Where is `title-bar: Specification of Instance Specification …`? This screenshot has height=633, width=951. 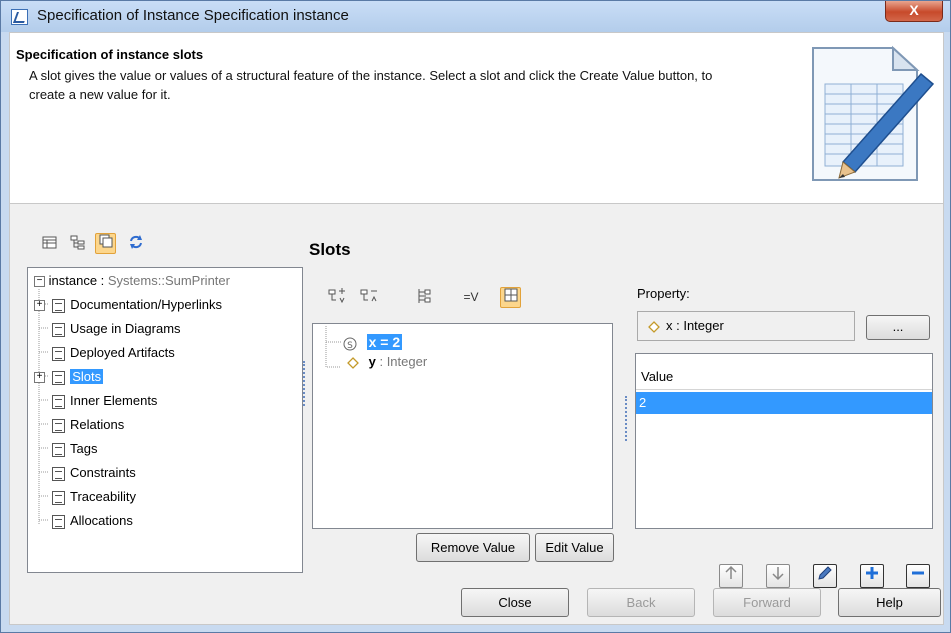
title-bar: Specification of Instance Specification … is located at coordinates (475, 16).